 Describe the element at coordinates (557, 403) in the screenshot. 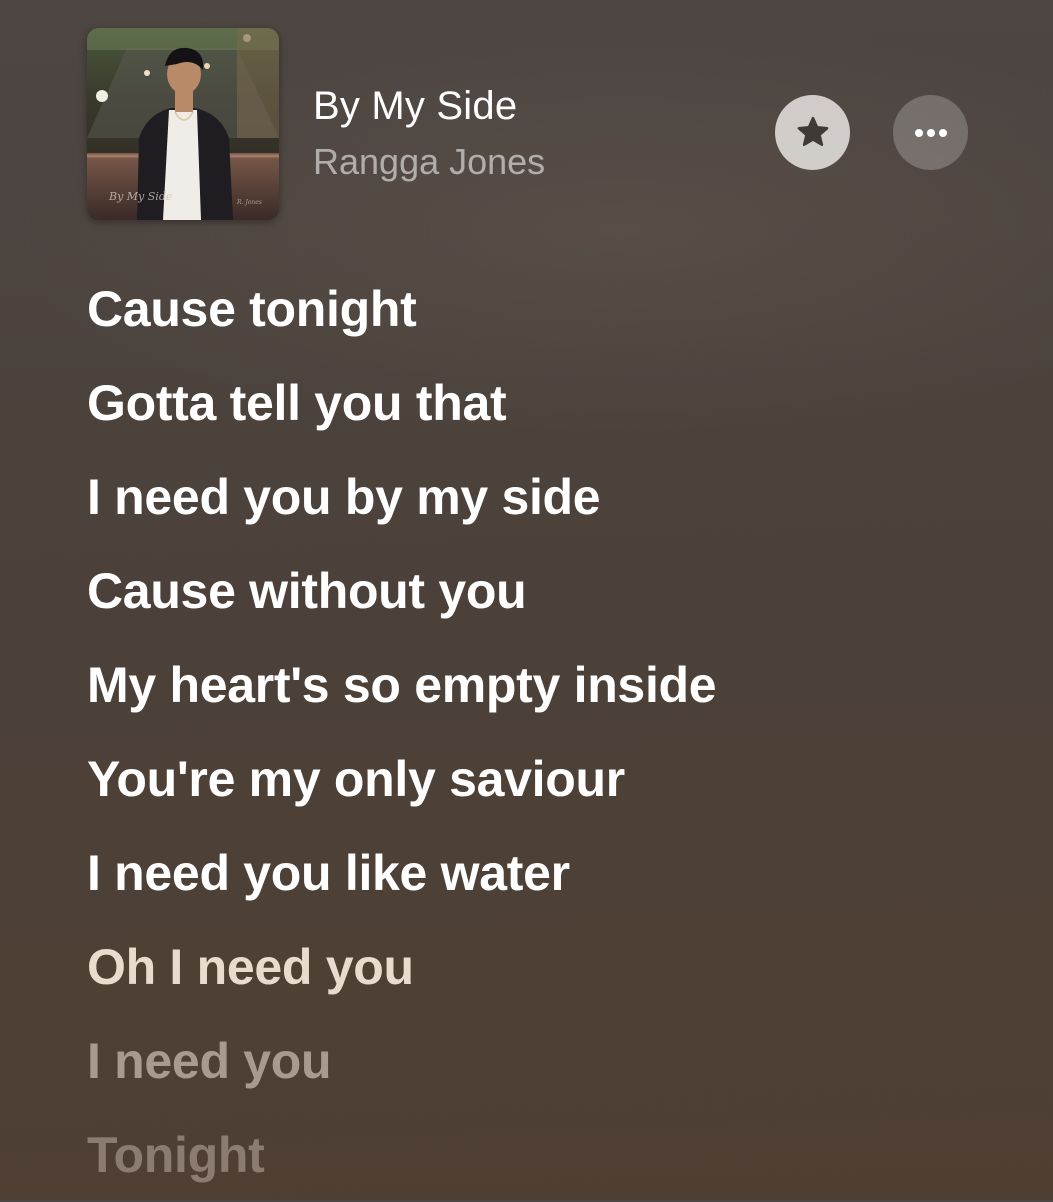

I see `lyric-line: Gotta tell you that` at that location.